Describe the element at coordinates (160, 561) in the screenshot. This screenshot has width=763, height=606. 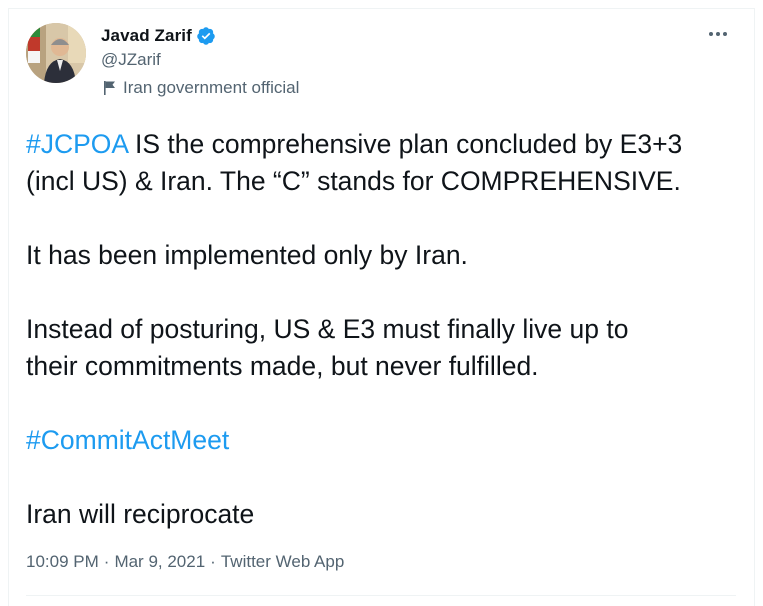
I see `tweet-date: Mar 9, 2021` at that location.